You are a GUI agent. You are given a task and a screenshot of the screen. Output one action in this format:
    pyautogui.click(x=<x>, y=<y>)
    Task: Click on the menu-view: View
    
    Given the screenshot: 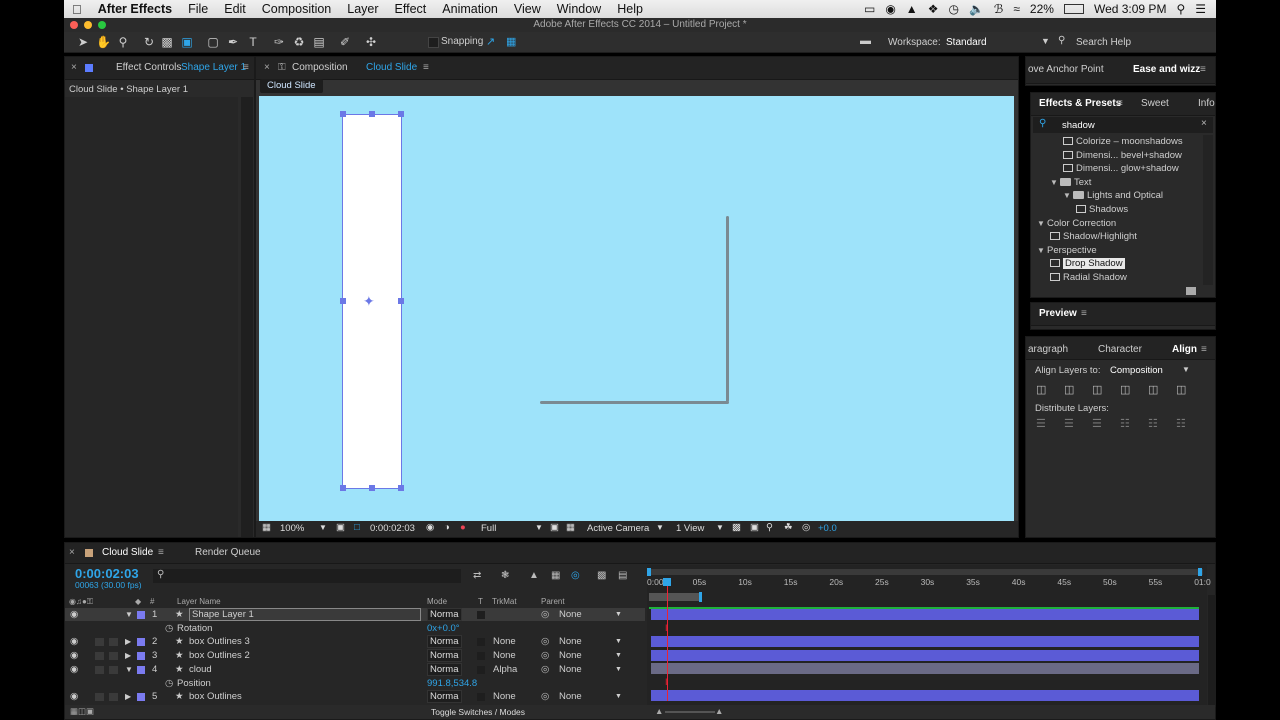 What is the action you would take?
    pyautogui.click(x=527, y=9)
    